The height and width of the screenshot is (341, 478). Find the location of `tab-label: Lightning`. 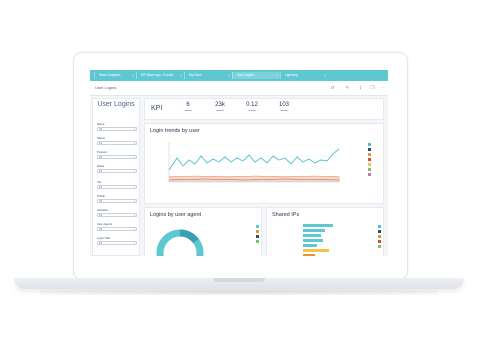

tab-label: Lightning is located at coordinates (291, 75).